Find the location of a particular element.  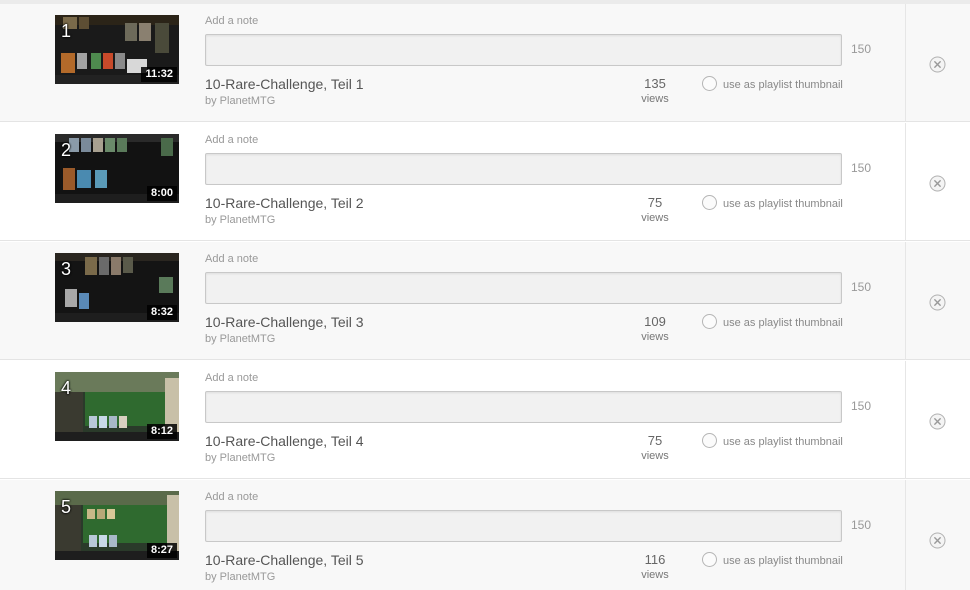

views-count: 109 is located at coordinates (655, 321).